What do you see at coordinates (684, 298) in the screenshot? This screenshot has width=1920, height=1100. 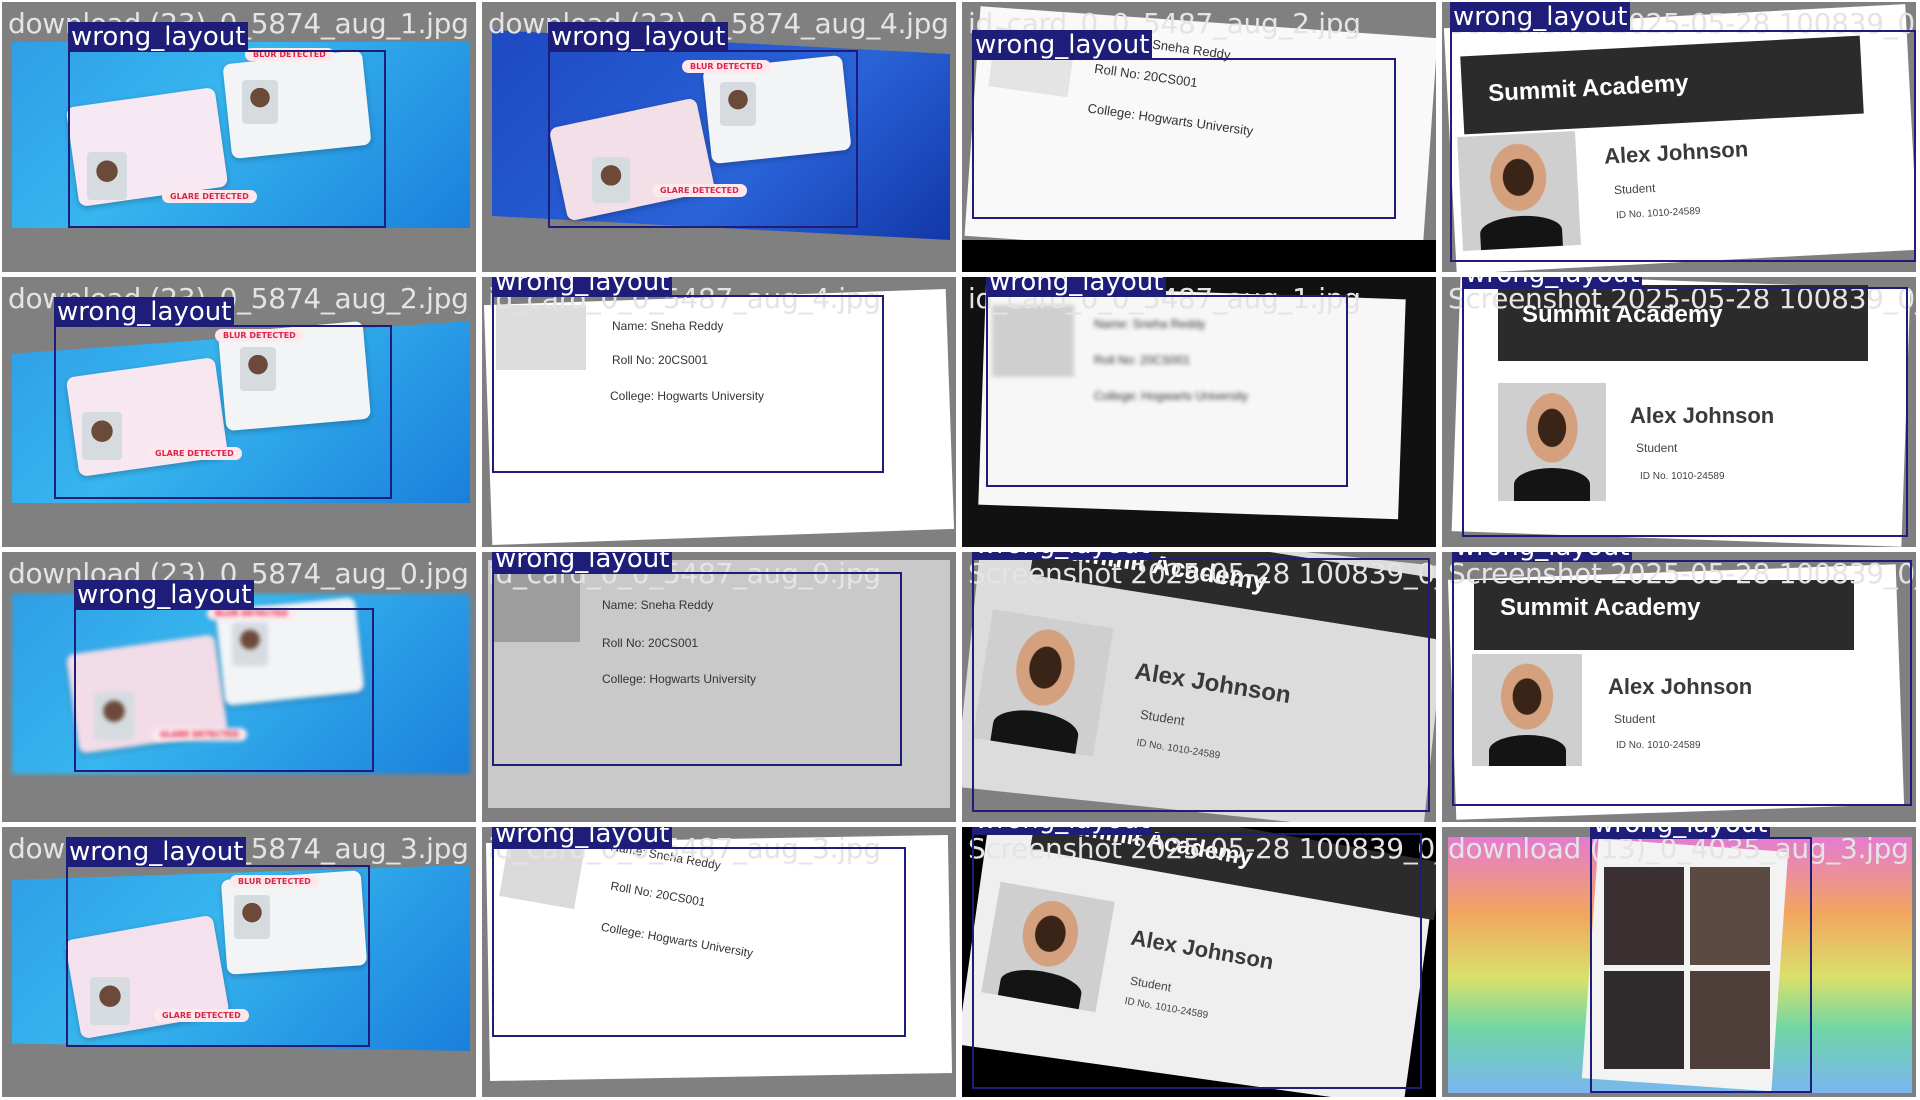 I see `tile-filename: id_card_0_0_5487_aug_4.jpg` at bounding box center [684, 298].